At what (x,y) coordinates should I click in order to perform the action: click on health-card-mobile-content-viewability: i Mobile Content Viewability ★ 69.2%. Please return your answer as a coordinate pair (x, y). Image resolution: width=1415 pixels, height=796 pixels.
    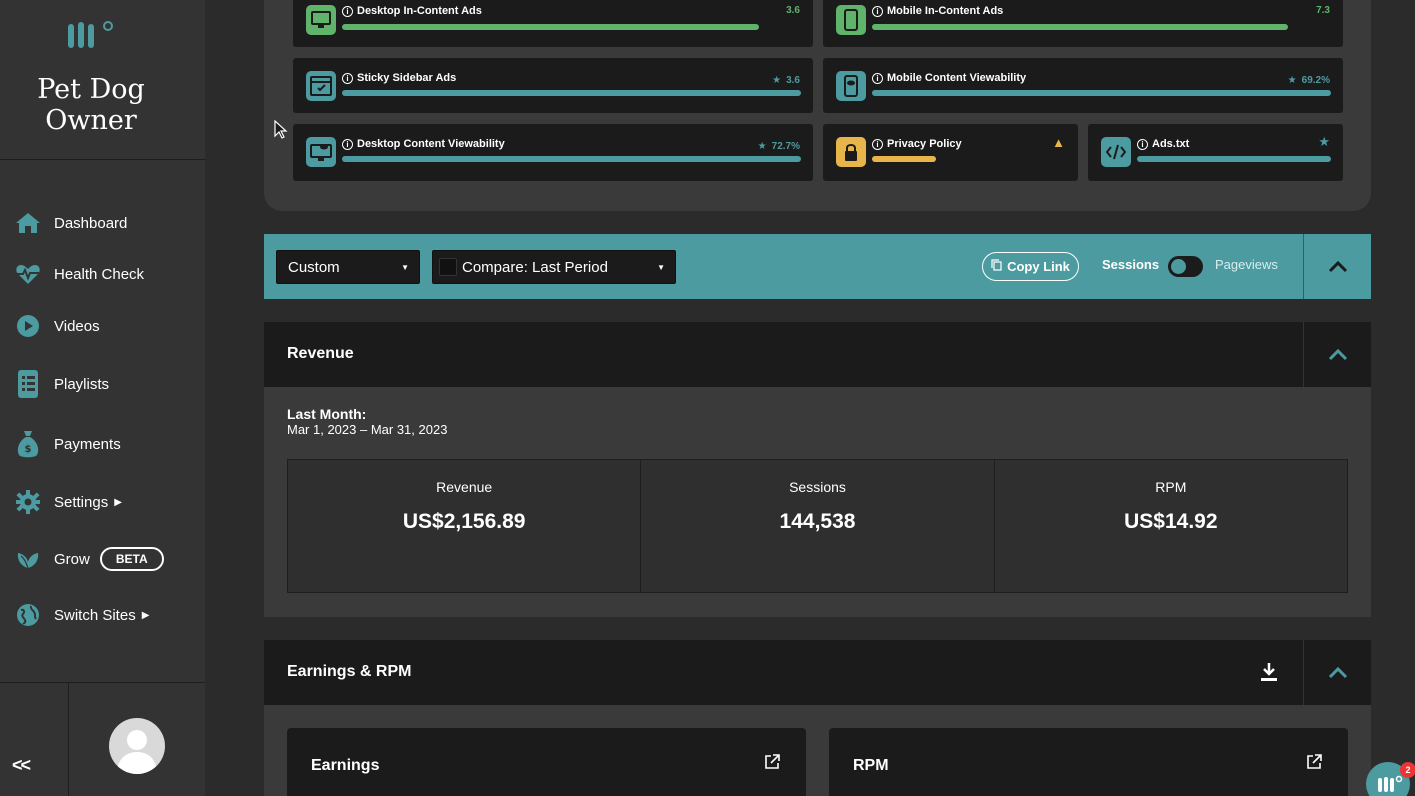
    Looking at the image, I should click on (1083, 85).